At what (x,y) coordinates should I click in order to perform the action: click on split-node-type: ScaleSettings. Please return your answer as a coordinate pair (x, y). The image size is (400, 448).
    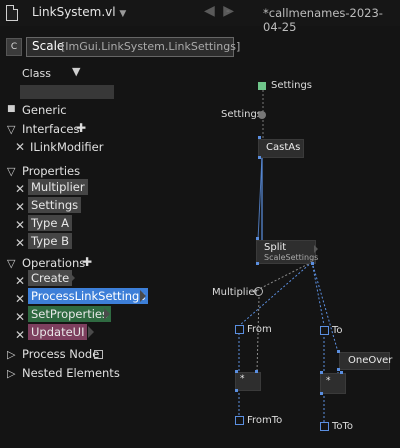
    Looking at the image, I should click on (291, 257).